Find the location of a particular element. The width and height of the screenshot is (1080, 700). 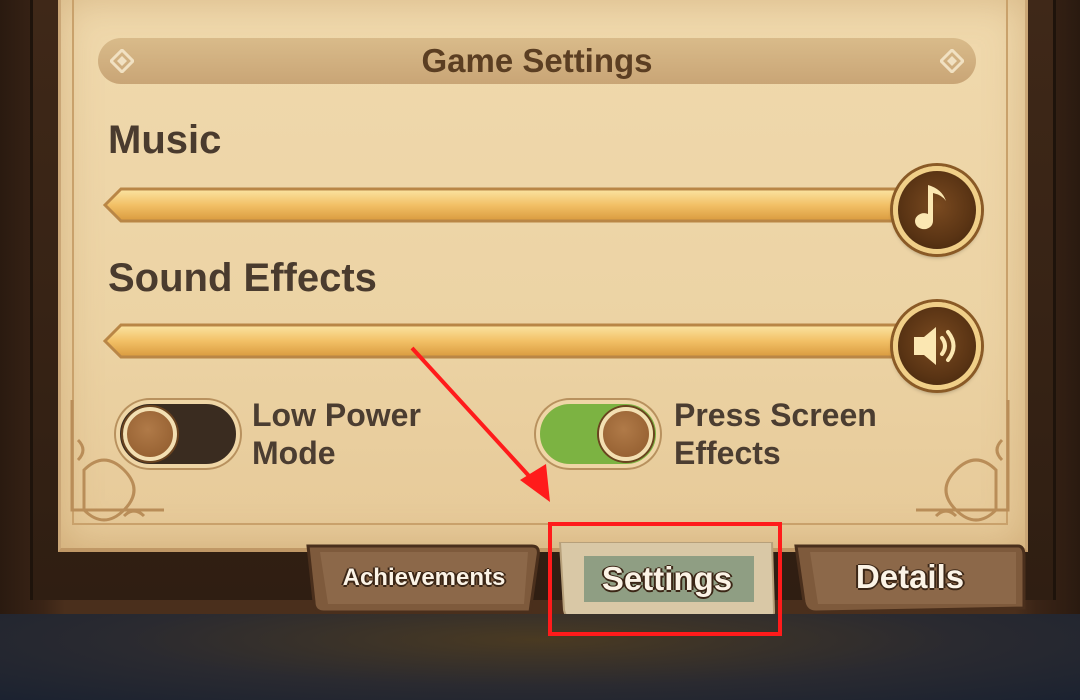

tab-achievements-label: Achievements is located at coordinates (424, 577).